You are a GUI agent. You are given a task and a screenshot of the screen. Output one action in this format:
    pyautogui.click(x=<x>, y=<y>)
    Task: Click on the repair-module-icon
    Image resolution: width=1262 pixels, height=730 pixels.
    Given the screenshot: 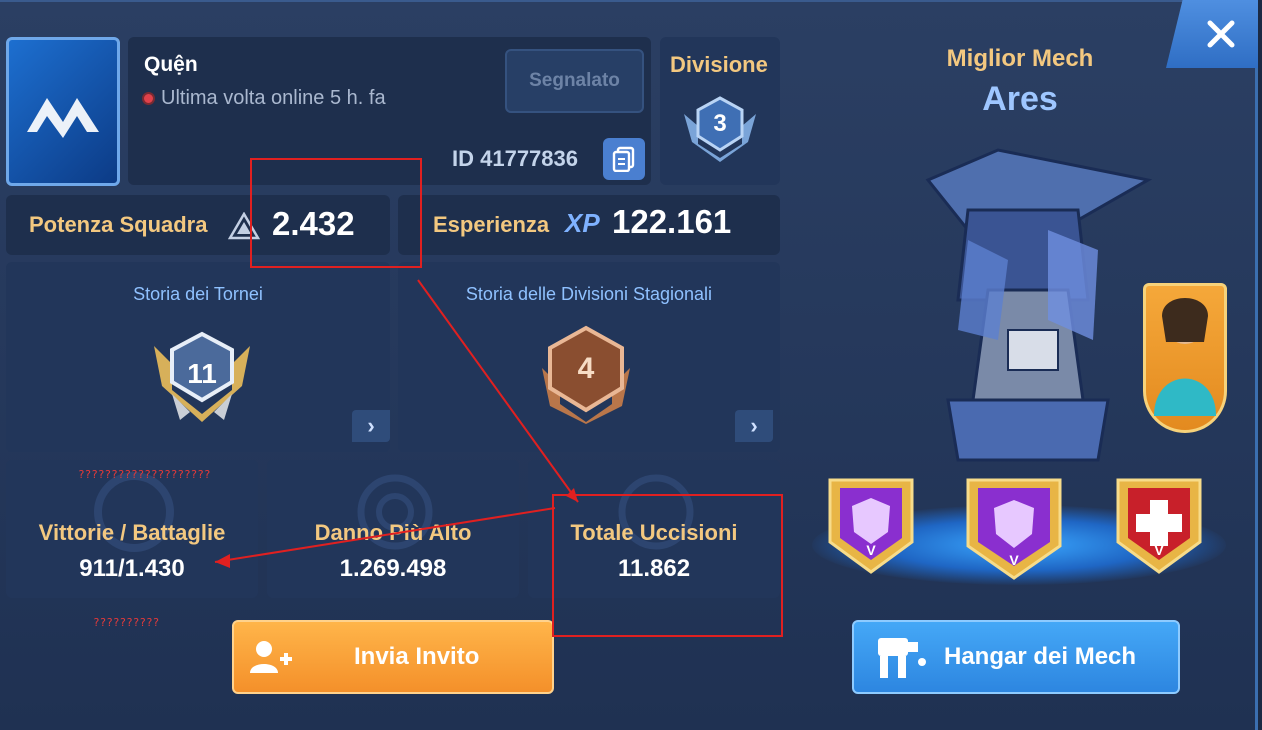 What is the action you would take?
    pyautogui.click(x=1159, y=526)
    